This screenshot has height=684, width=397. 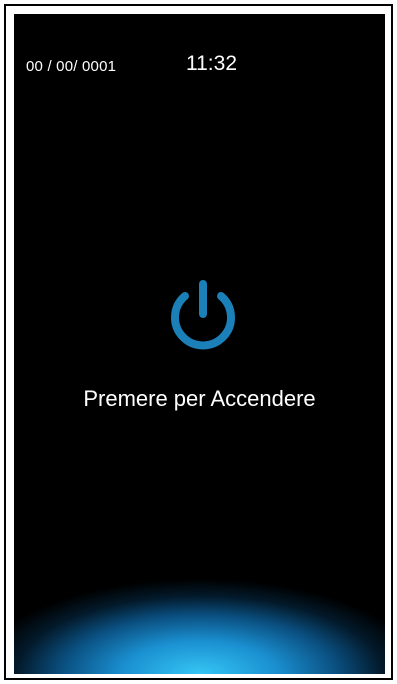 What do you see at coordinates (199, 399) in the screenshot?
I see `power-on-prompt: Premere per Accendere` at bounding box center [199, 399].